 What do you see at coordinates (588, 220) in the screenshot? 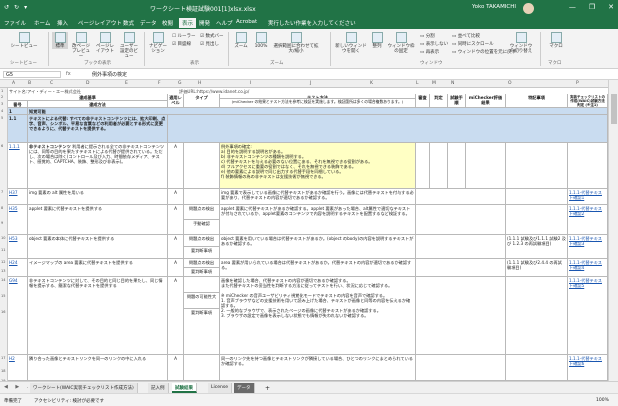
I see `checklist-link: 1.1.1-代替テキスト確認2` at bounding box center [588, 220].